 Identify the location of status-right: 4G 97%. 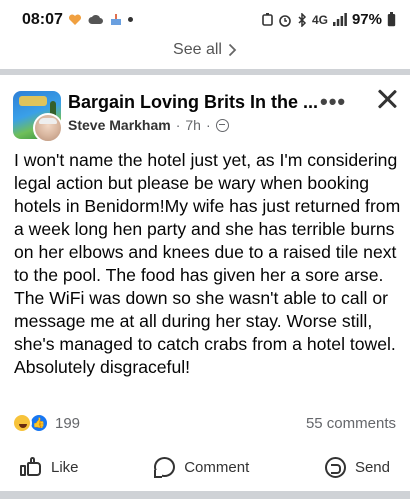
(329, 19).